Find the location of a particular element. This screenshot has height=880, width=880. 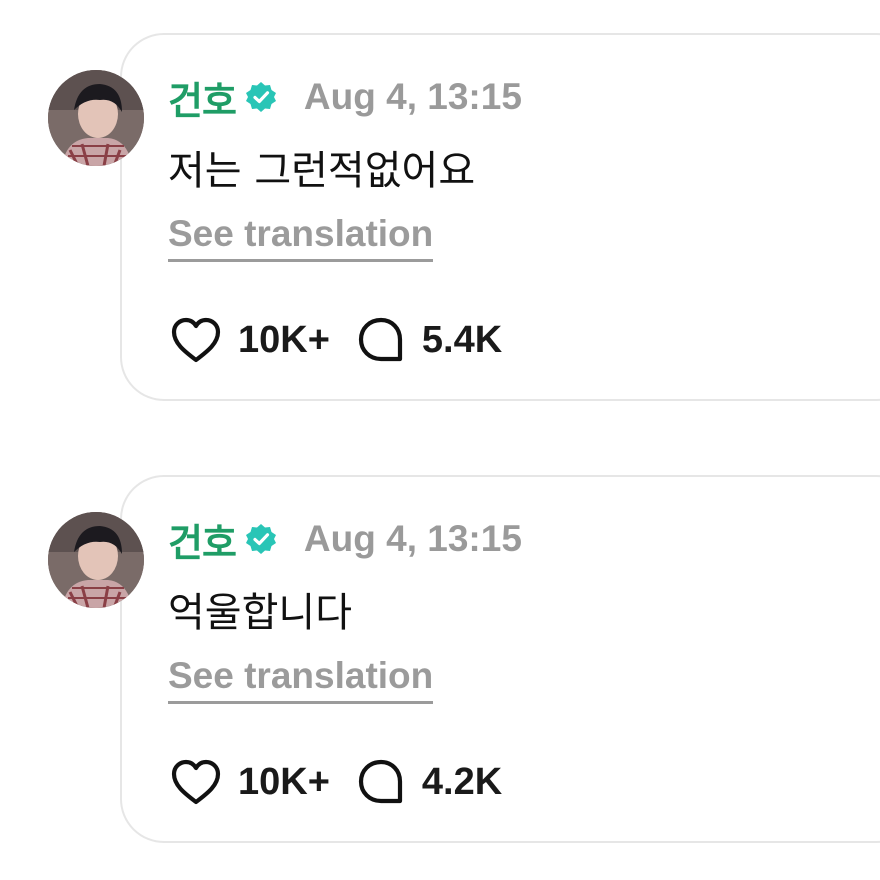

reply-button: 5.4K is located at coordinates (429, 340).